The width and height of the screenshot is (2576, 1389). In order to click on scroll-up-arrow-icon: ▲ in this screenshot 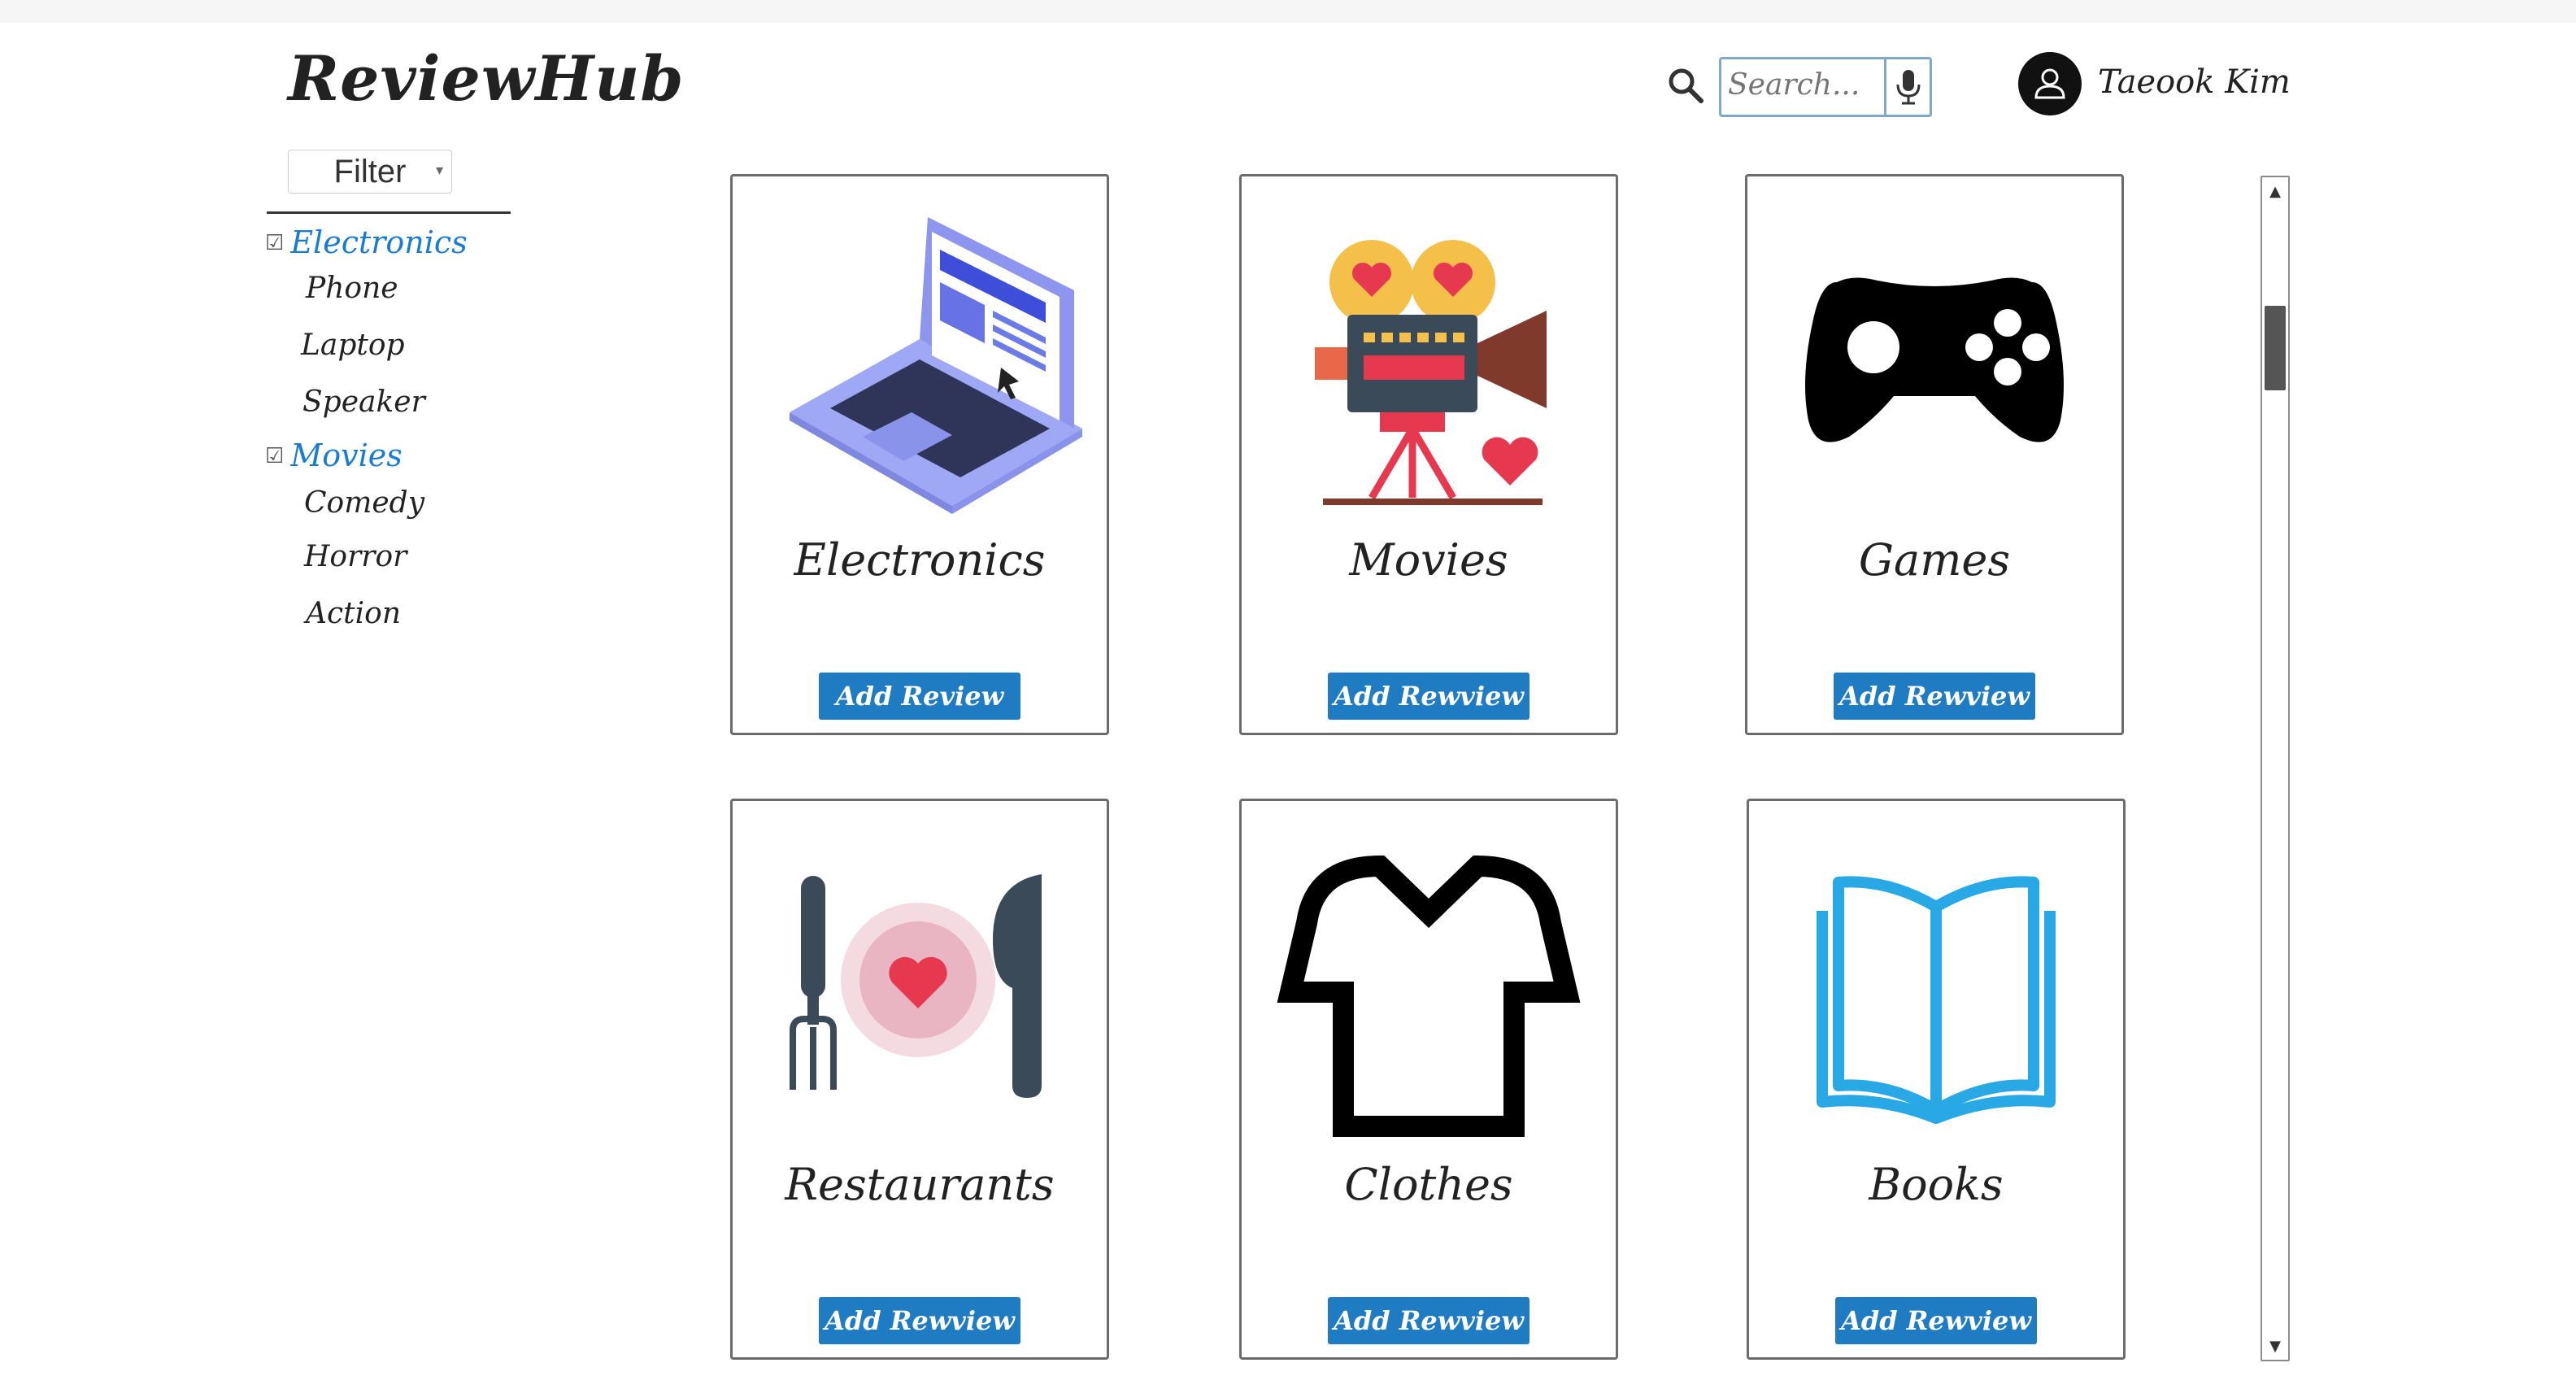, I will do `click(2275, 191)`.